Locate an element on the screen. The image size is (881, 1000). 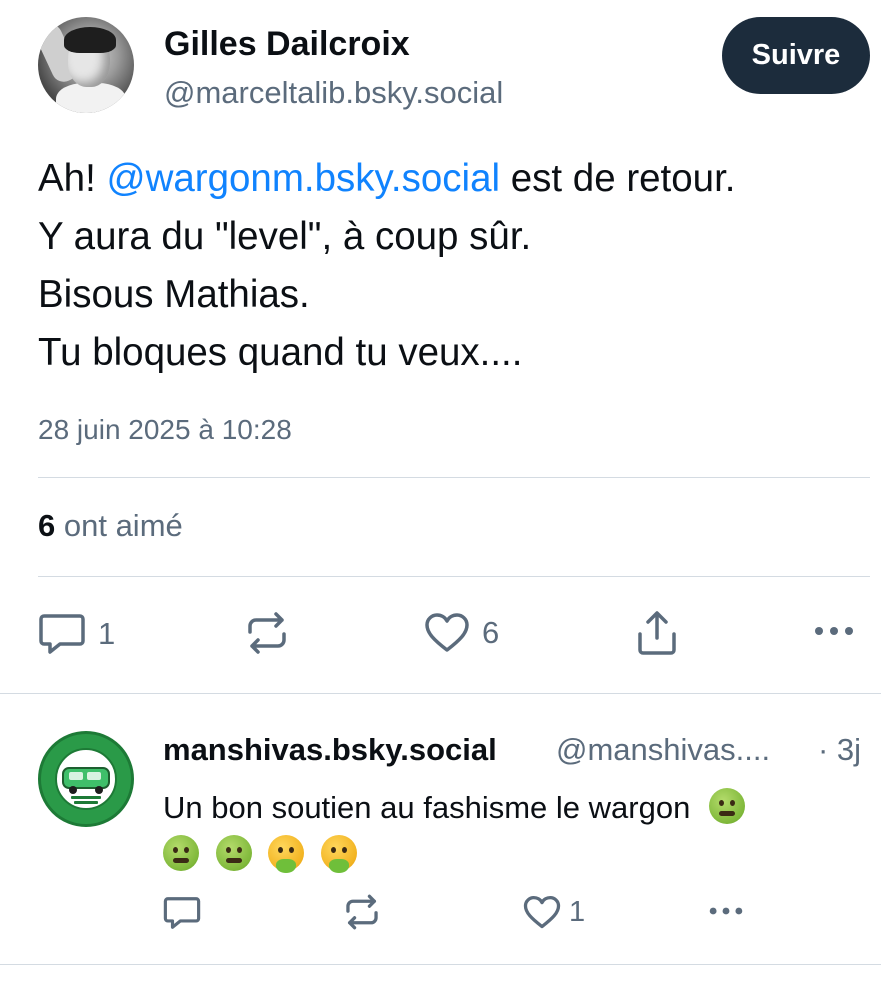
mention-link: @wargonm.bsky.social is located at coordinates (303, 178).